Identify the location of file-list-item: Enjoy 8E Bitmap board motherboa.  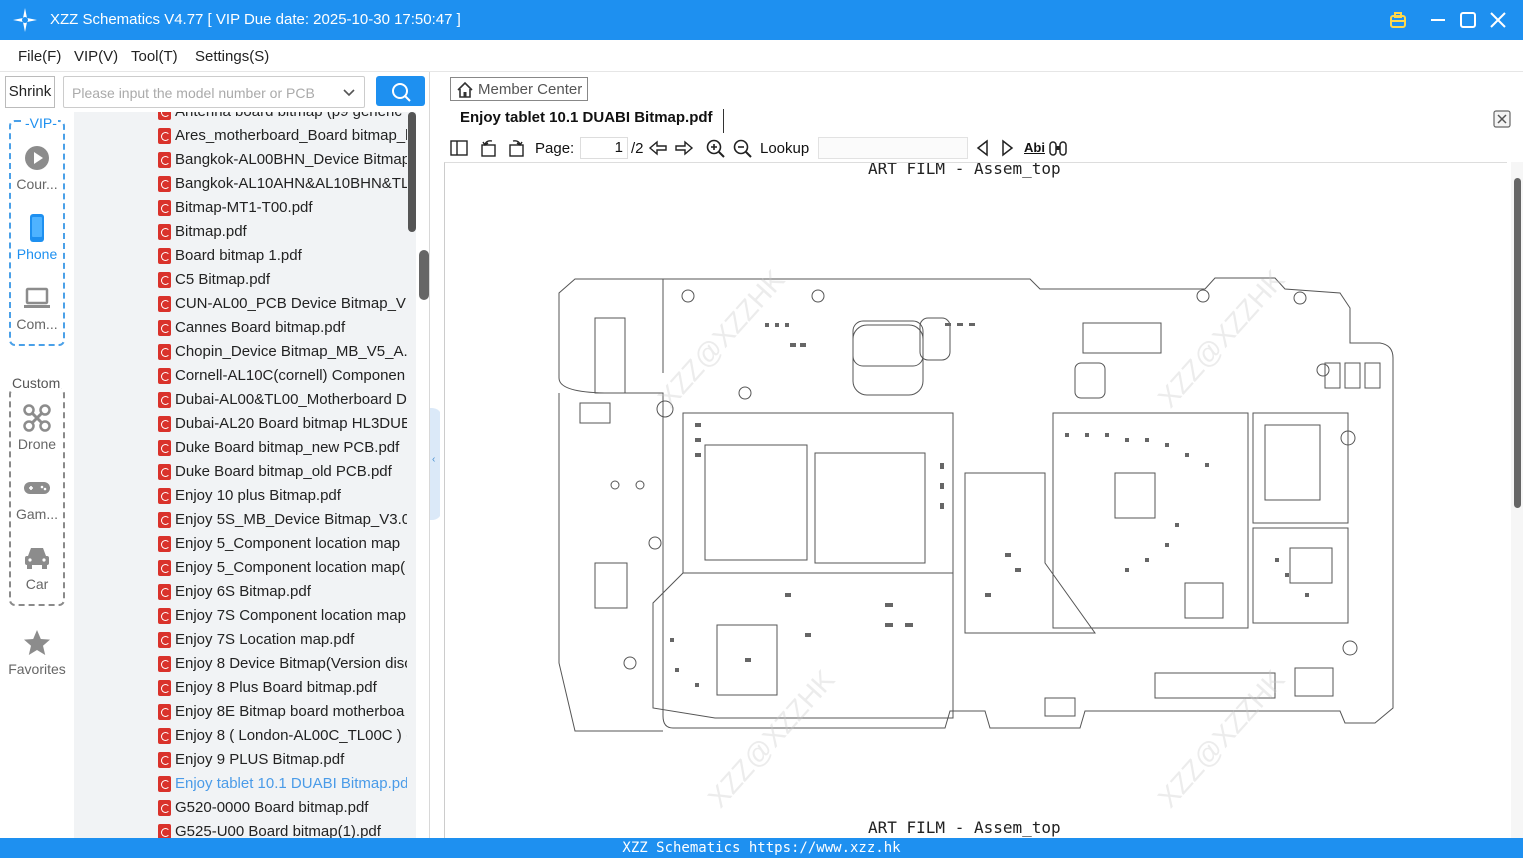
(245, 712).